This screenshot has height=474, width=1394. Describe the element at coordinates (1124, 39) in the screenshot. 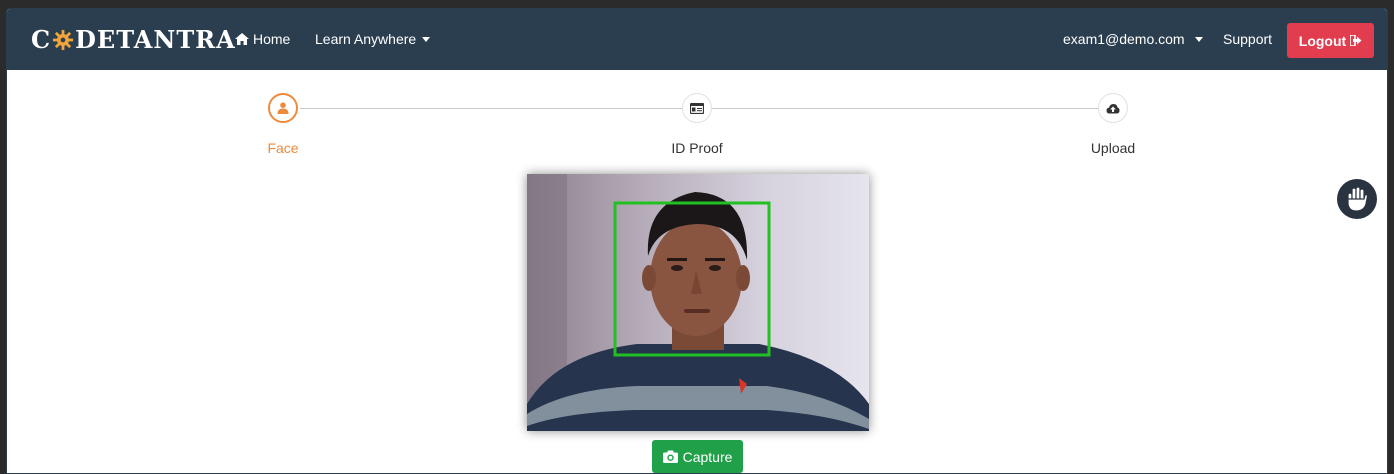

I see `user-email: exam1@demo.com` at that location.